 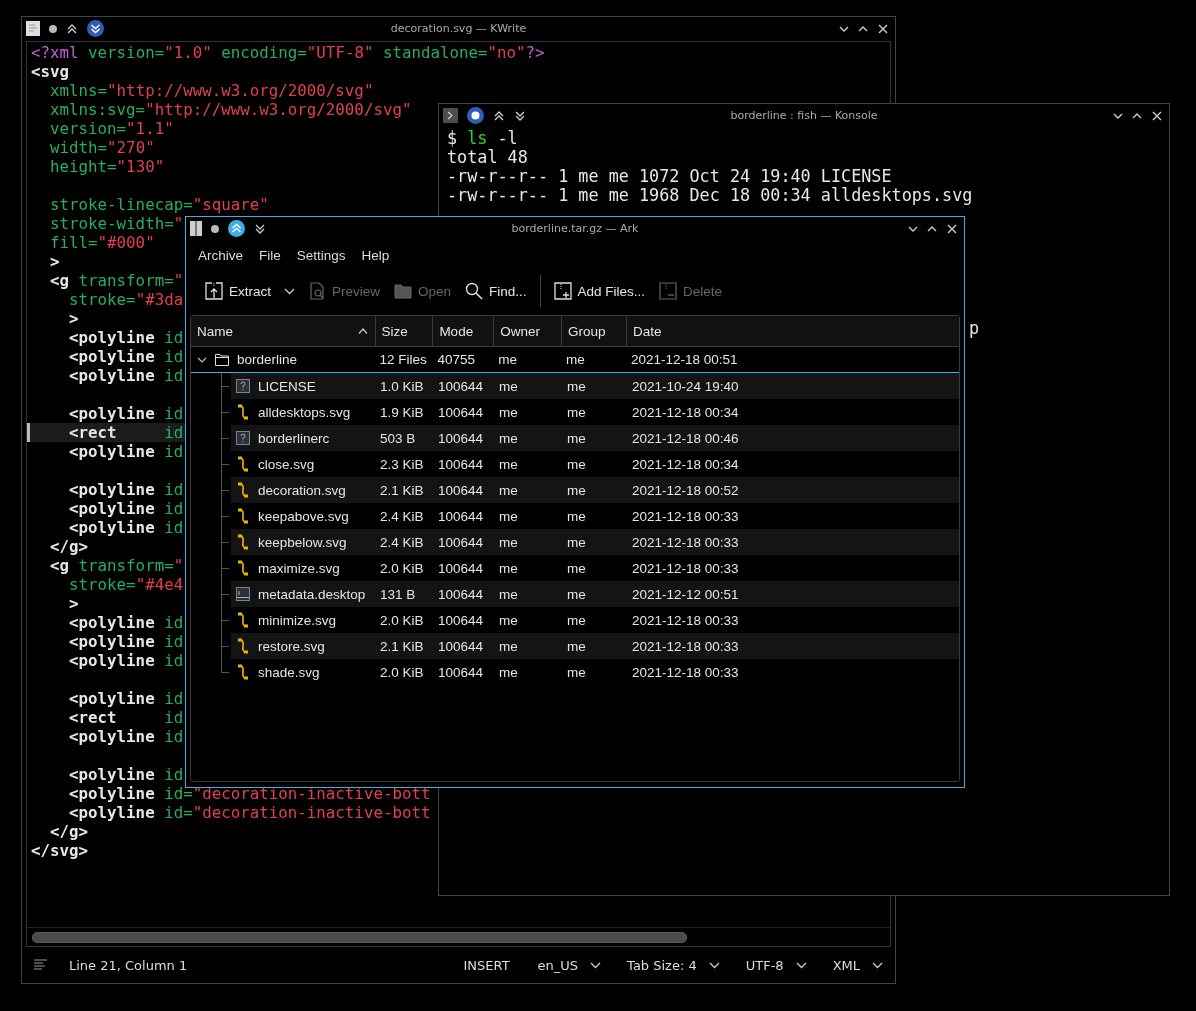 I want to click on code-line: height="130", so click(x=107, y=166).